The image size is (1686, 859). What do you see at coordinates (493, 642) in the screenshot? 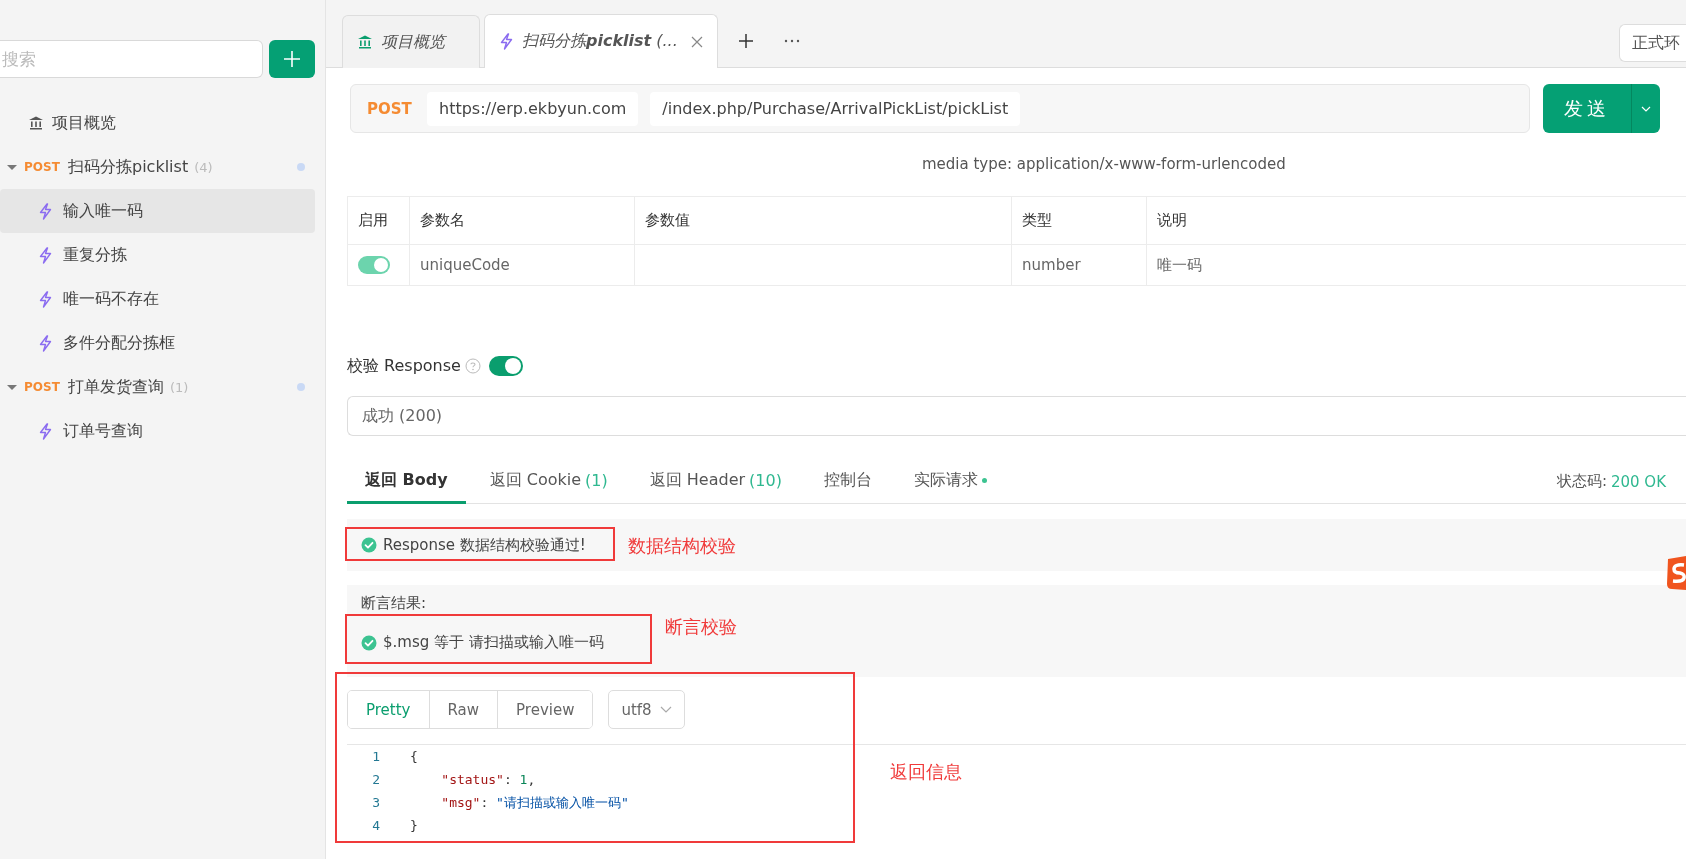
I see `assertion-text: $.msg 等于 请扫描或输入唯一码` at bounding box center [493, 642].